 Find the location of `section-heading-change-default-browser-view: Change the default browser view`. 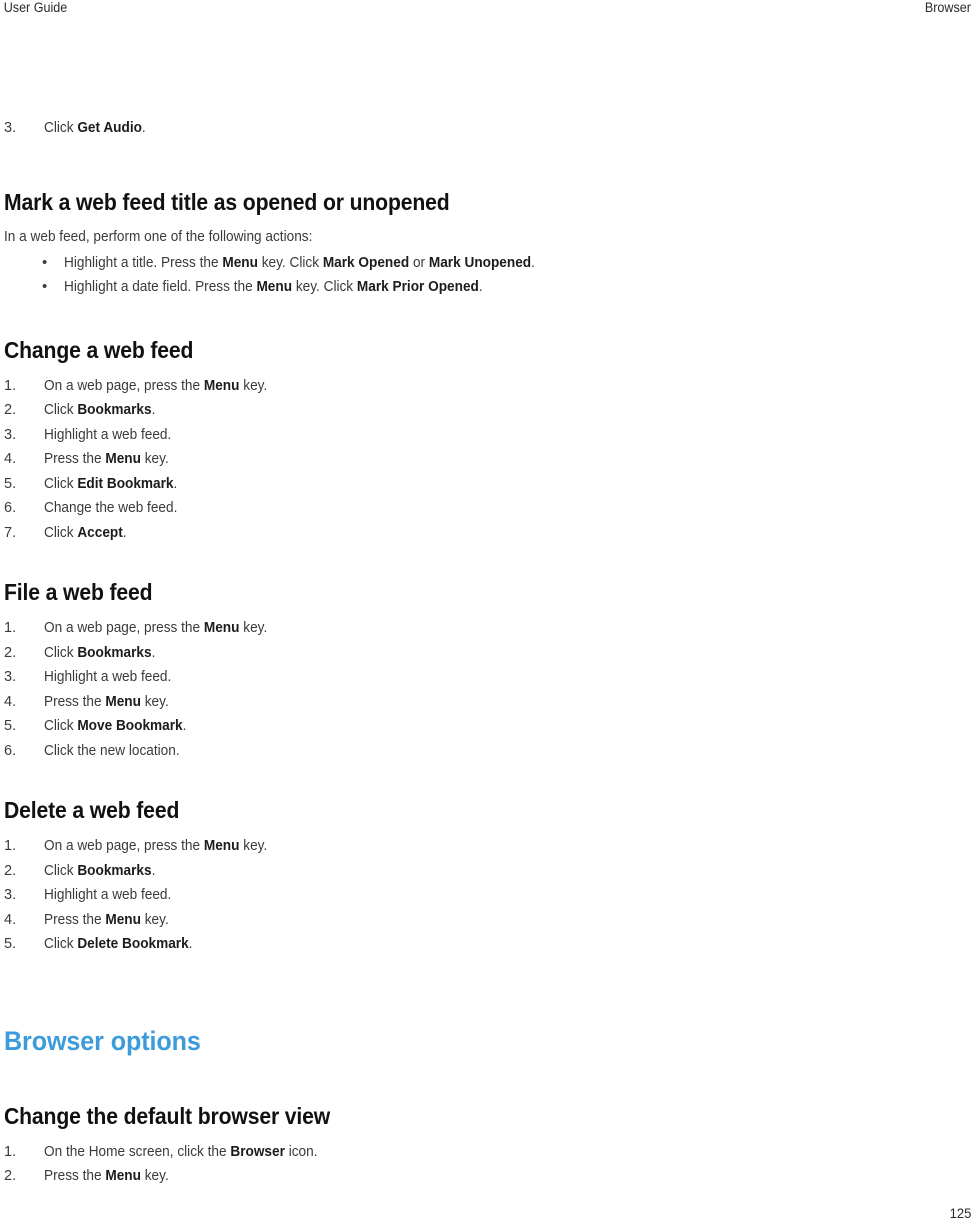

section-heading-change-default-browser-view: Change the default browser view is located at coordinates (167, 1115).